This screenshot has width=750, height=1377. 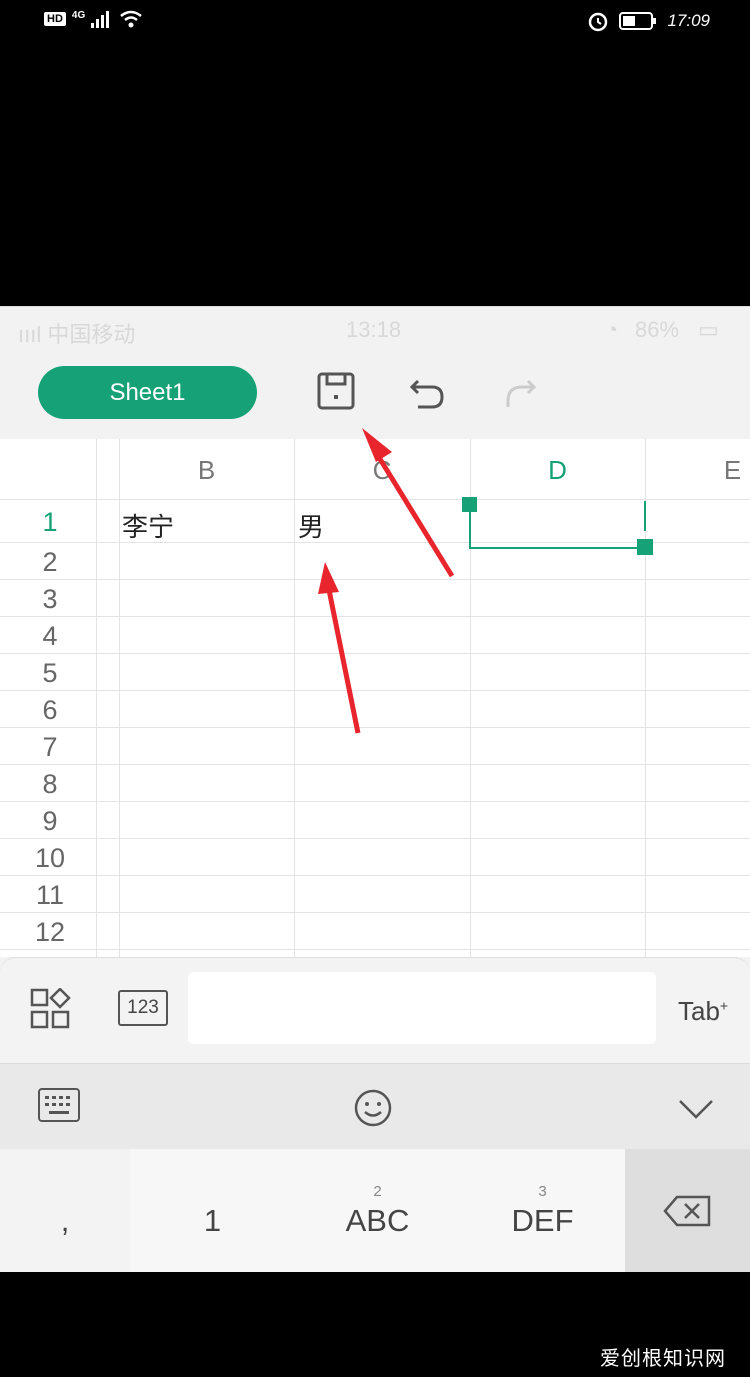 What do you see at coordinates (342, 656) in the screenshot?
I see `arrow-to-cell` at bounding box center [342, 656].